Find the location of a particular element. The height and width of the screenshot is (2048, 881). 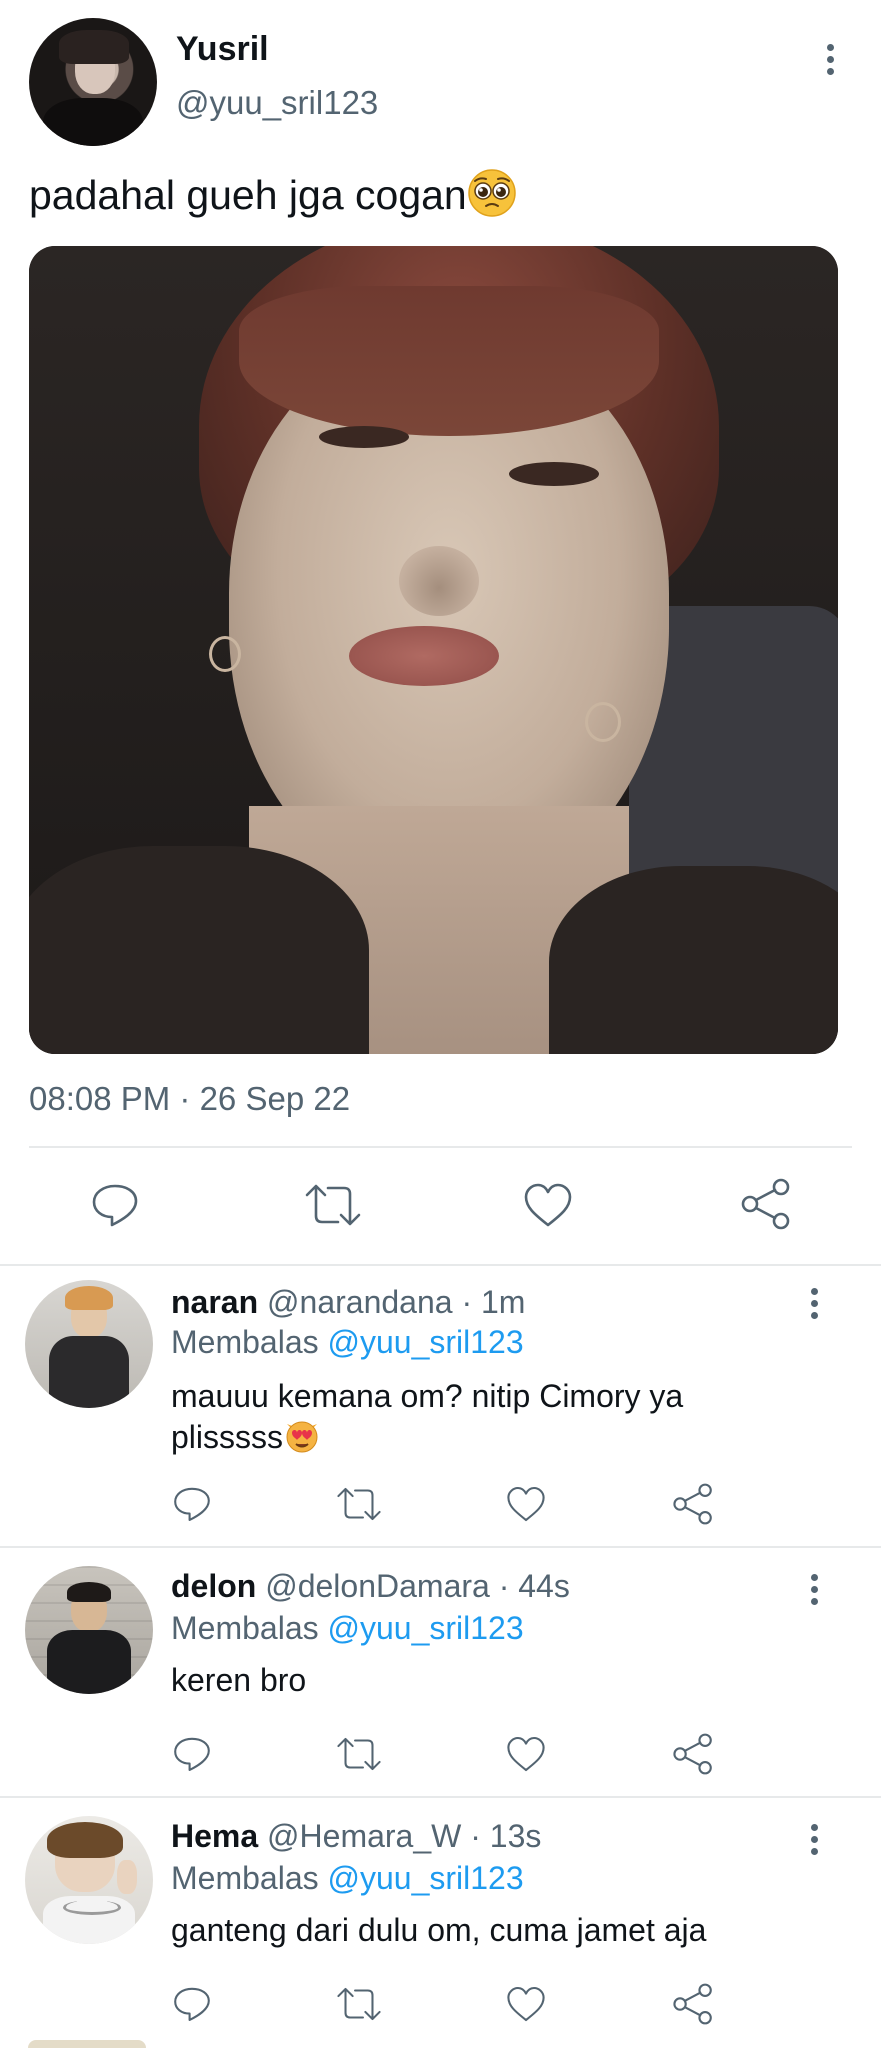

author-handle: @yuu_sril123 is located at coordinates (277, 103).